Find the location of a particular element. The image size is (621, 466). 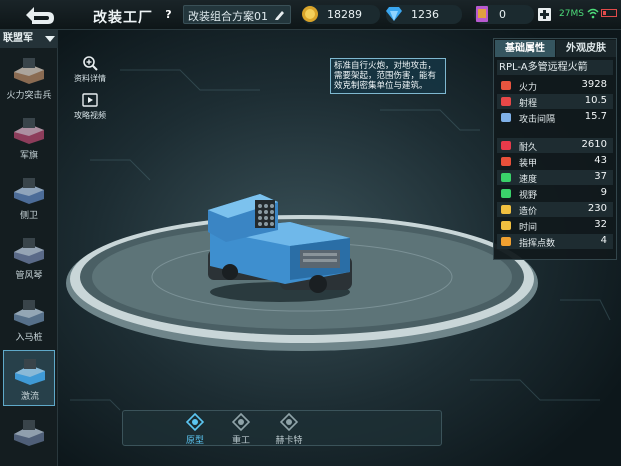

variant-option: 重工 is located at coordinates (241, 429).